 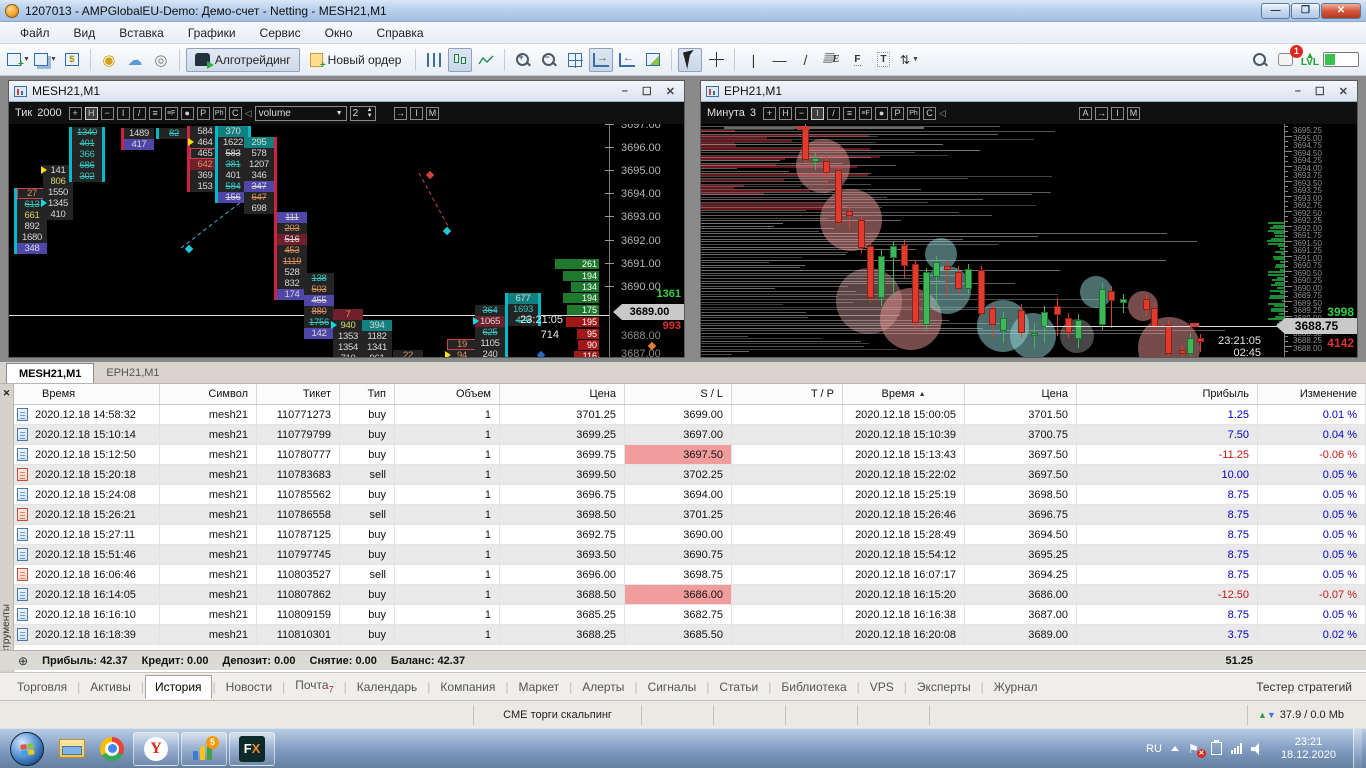 I want to click on maximize-button: ❐, so click(x=1305, y=10).